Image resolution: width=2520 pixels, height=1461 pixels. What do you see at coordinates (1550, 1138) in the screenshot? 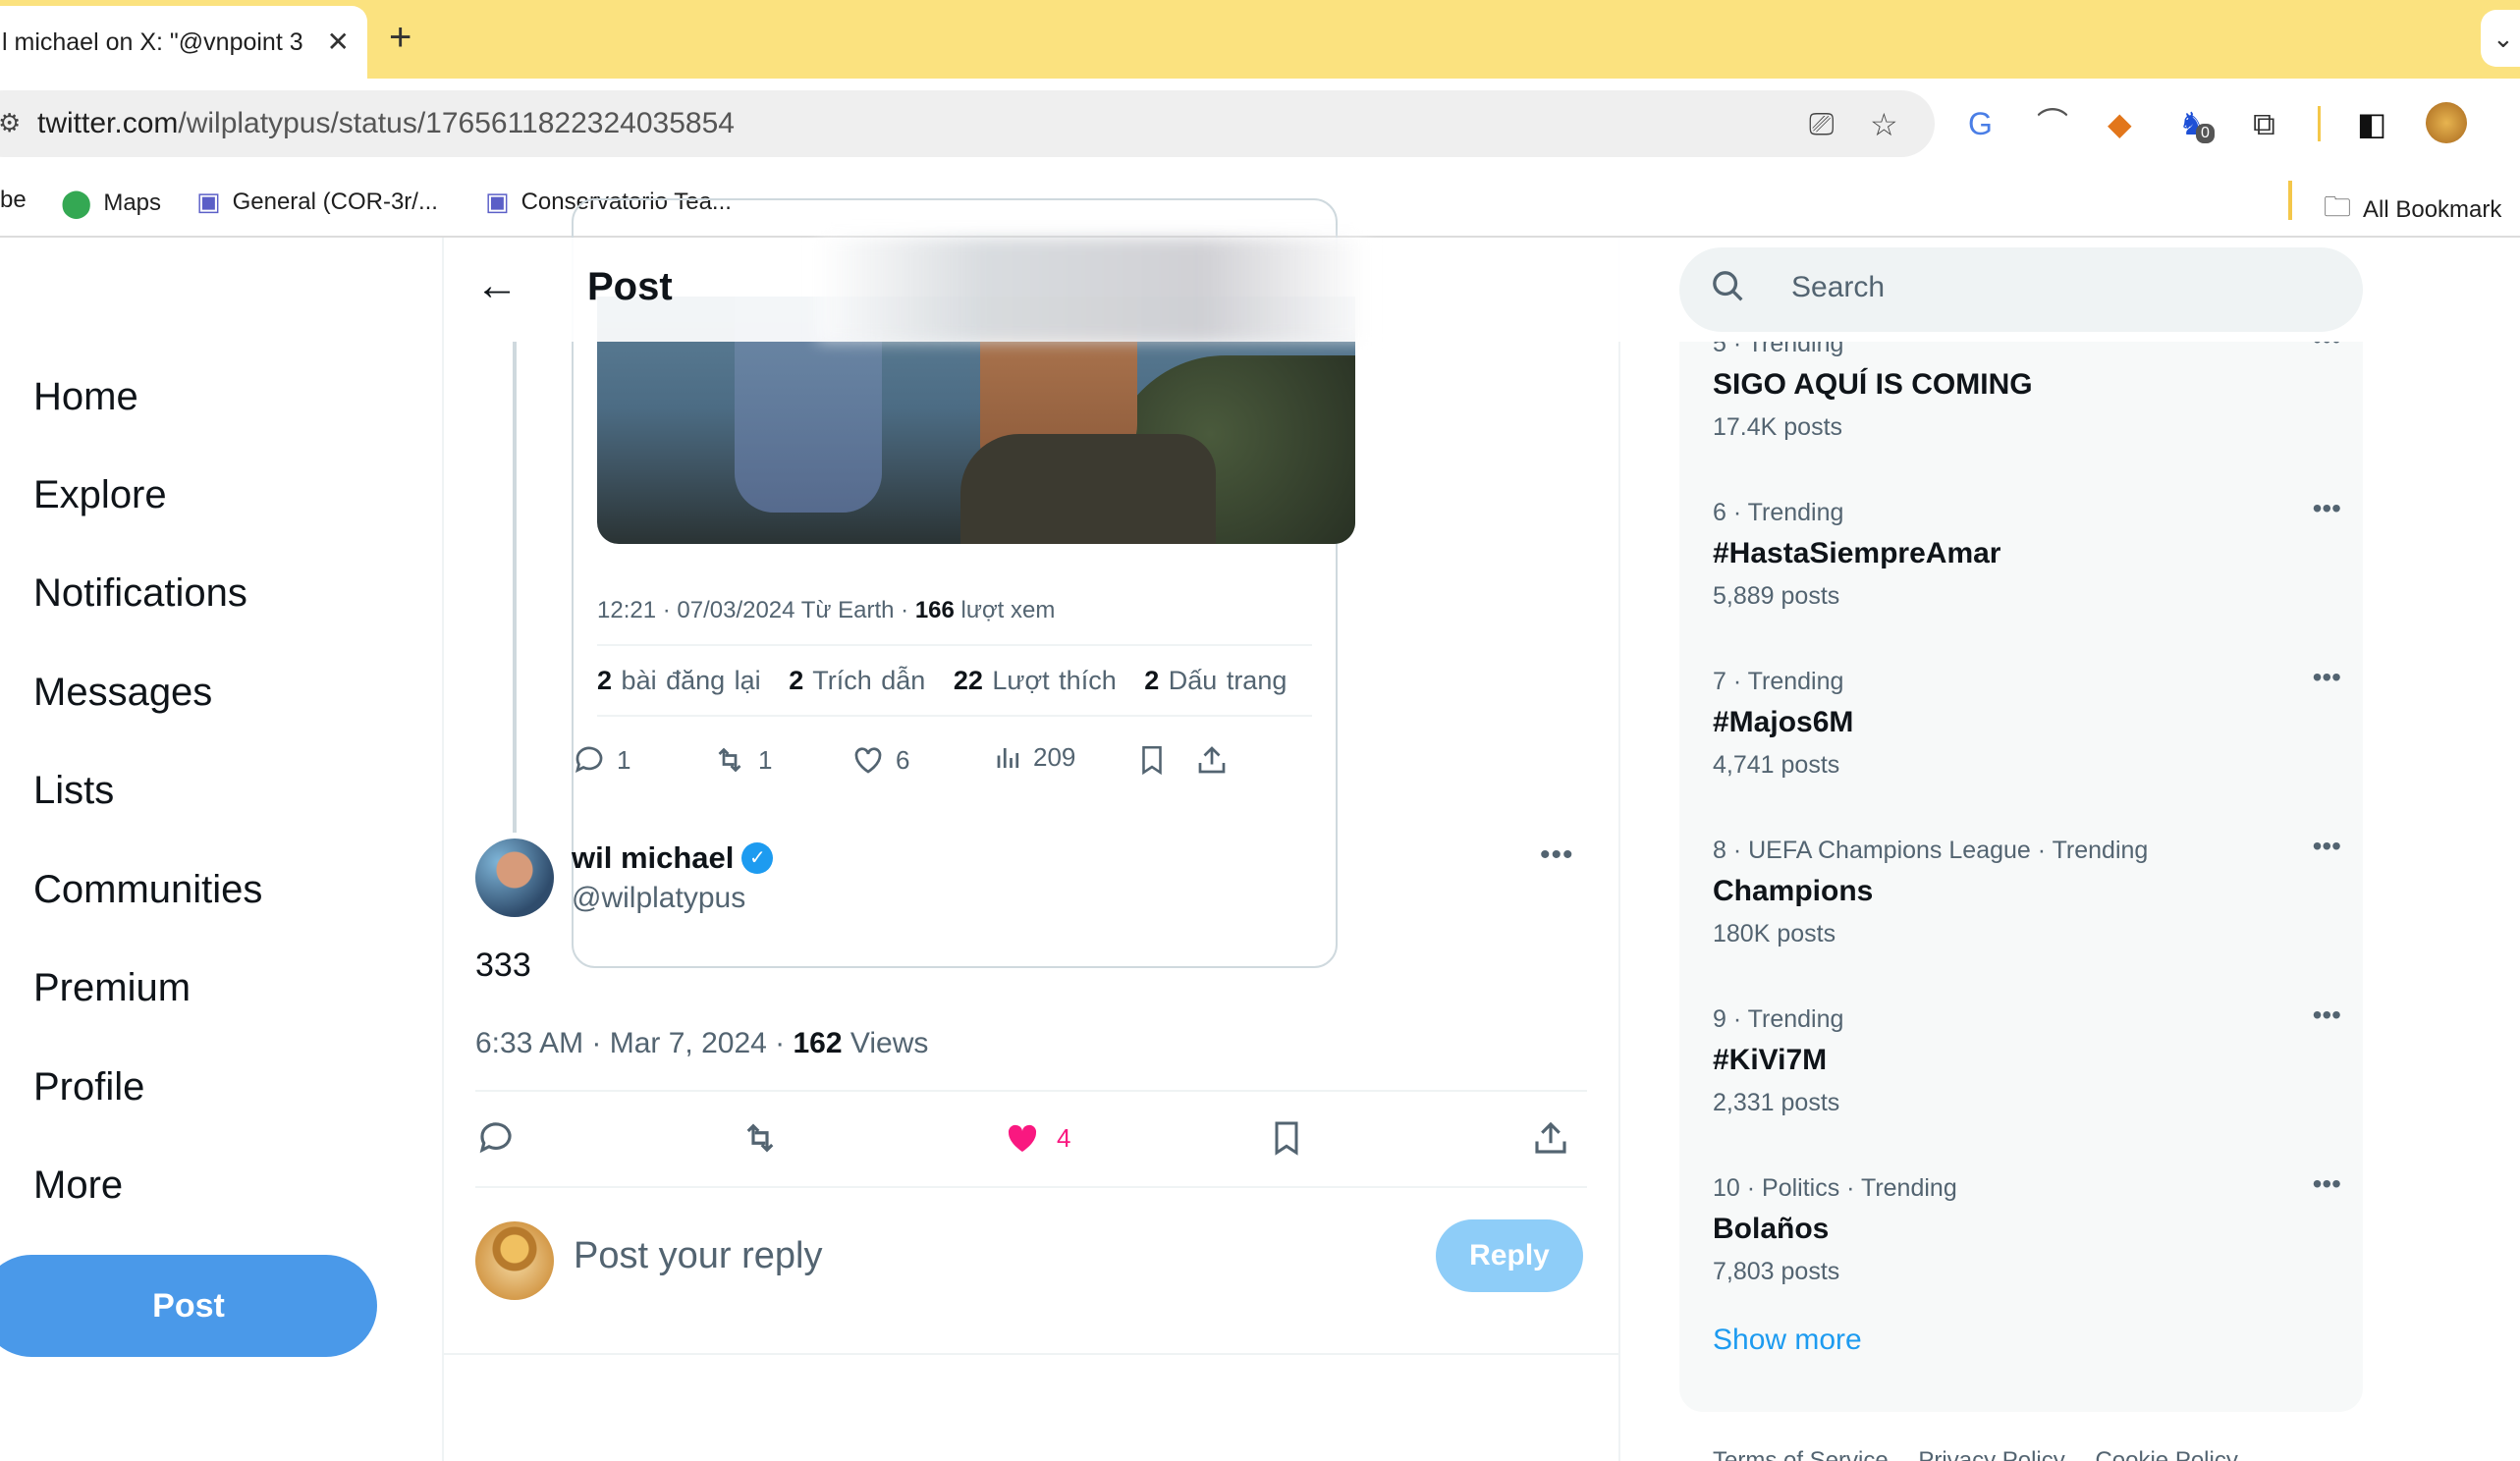
I see `share-button` at bounding box center [1550, 1138].